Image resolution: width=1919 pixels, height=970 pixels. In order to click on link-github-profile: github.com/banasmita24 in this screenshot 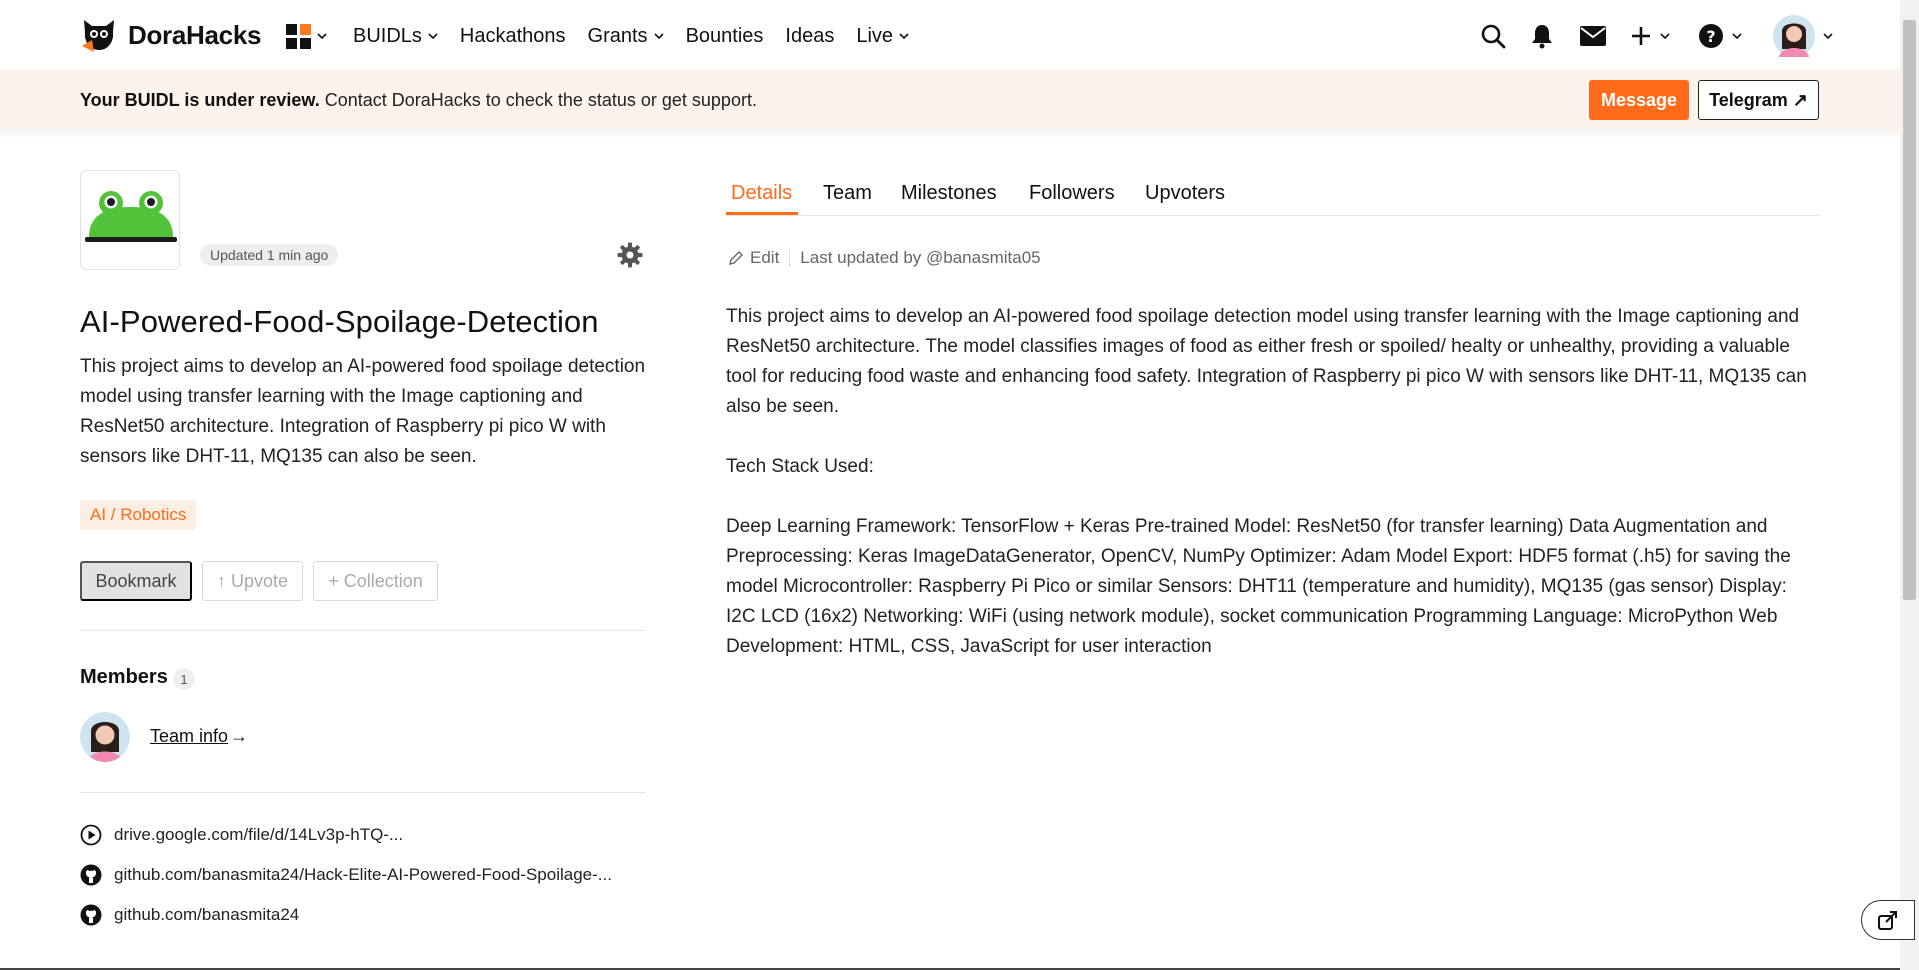, I will do `click(189, 915)`.